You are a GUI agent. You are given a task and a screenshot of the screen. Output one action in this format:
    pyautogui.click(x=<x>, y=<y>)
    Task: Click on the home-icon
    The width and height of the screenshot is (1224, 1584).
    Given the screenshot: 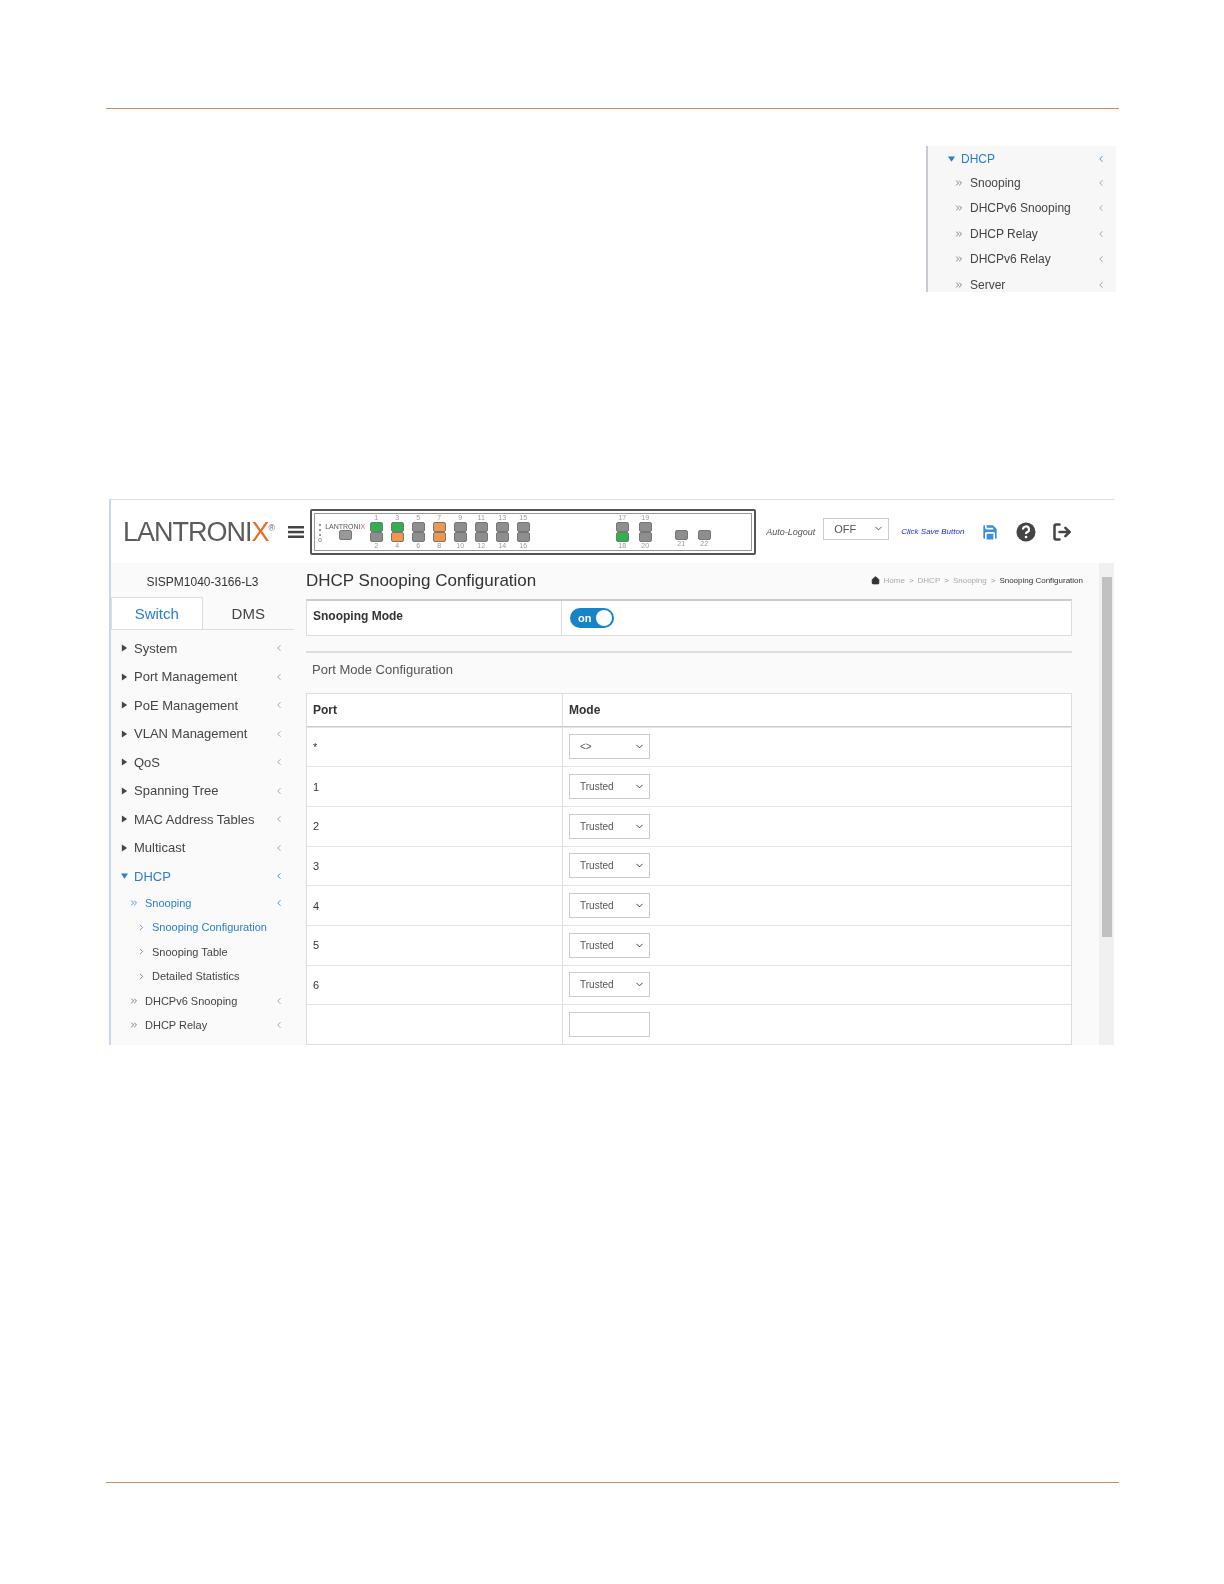 What is the action you would take?
    pyautogui.click(x=875, y=581)
    